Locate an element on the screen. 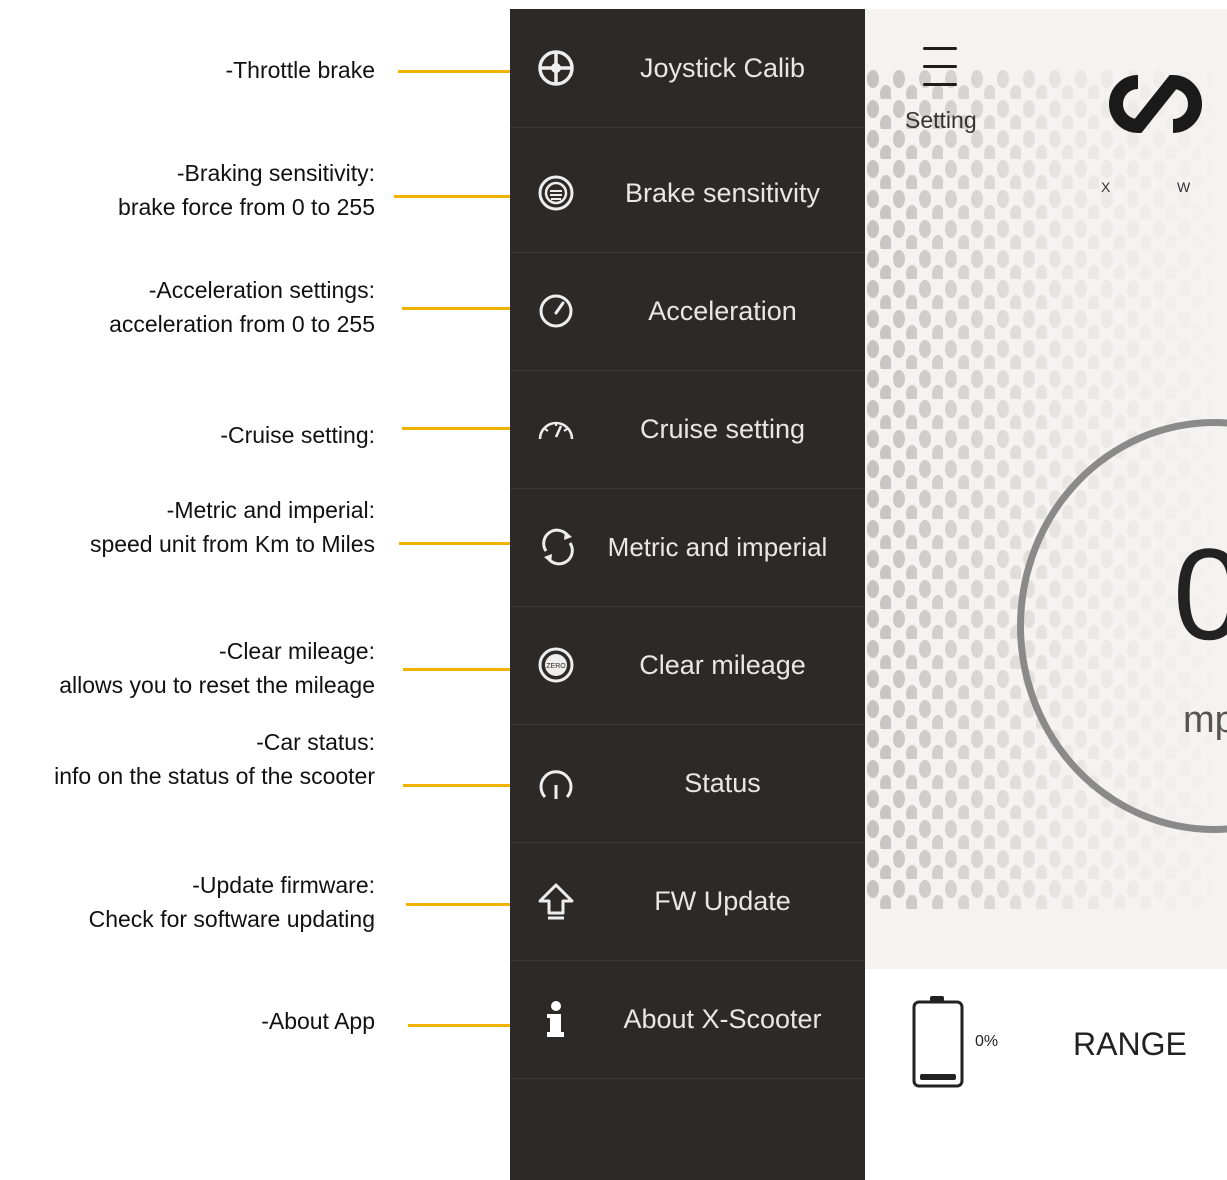  menu-item-label: FW Update is located at coordinates (722, 900).